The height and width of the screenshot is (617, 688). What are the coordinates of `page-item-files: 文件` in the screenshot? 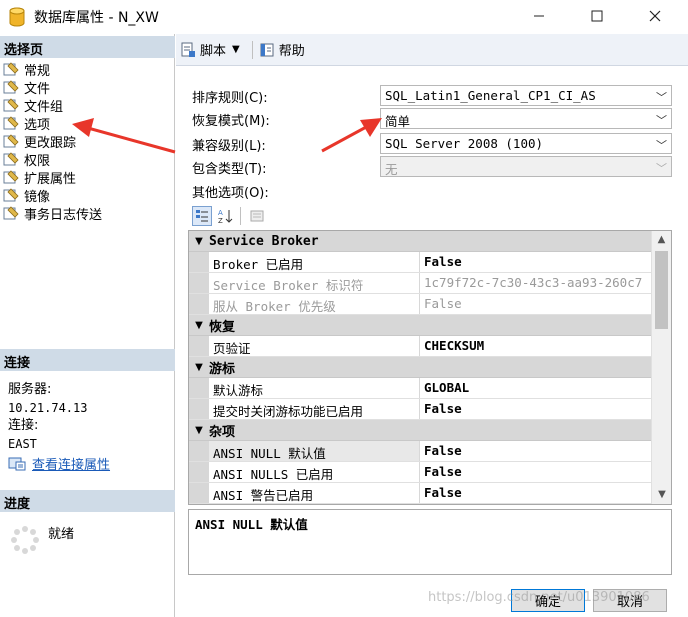 It's located at (52, 87).